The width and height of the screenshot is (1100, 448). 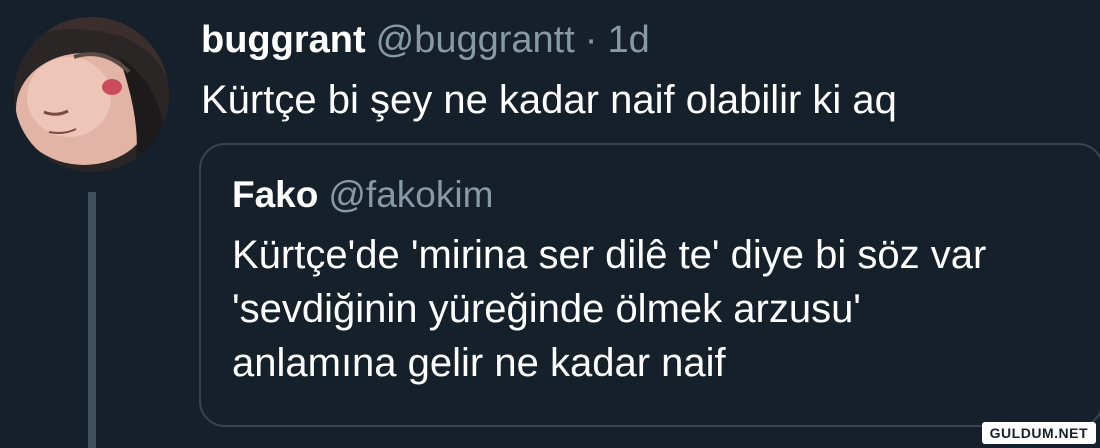 I want to click on quoted-tweet-header: Fako @fakokim, so click(x=362, y=195).